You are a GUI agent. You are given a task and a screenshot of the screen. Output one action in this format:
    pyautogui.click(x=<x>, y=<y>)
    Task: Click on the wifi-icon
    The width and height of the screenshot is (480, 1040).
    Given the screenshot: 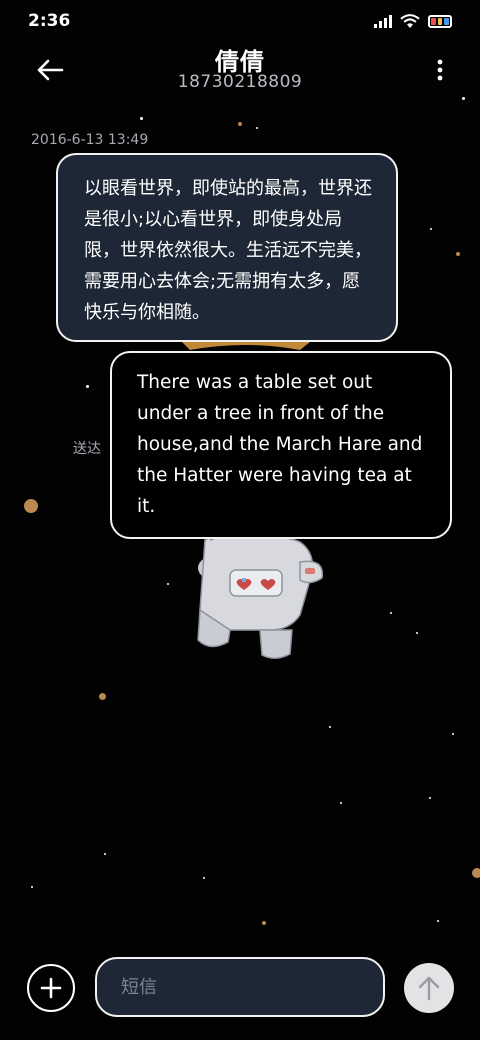 What is the action you would take?
    pyautogui.click(x=410, y=20)
    